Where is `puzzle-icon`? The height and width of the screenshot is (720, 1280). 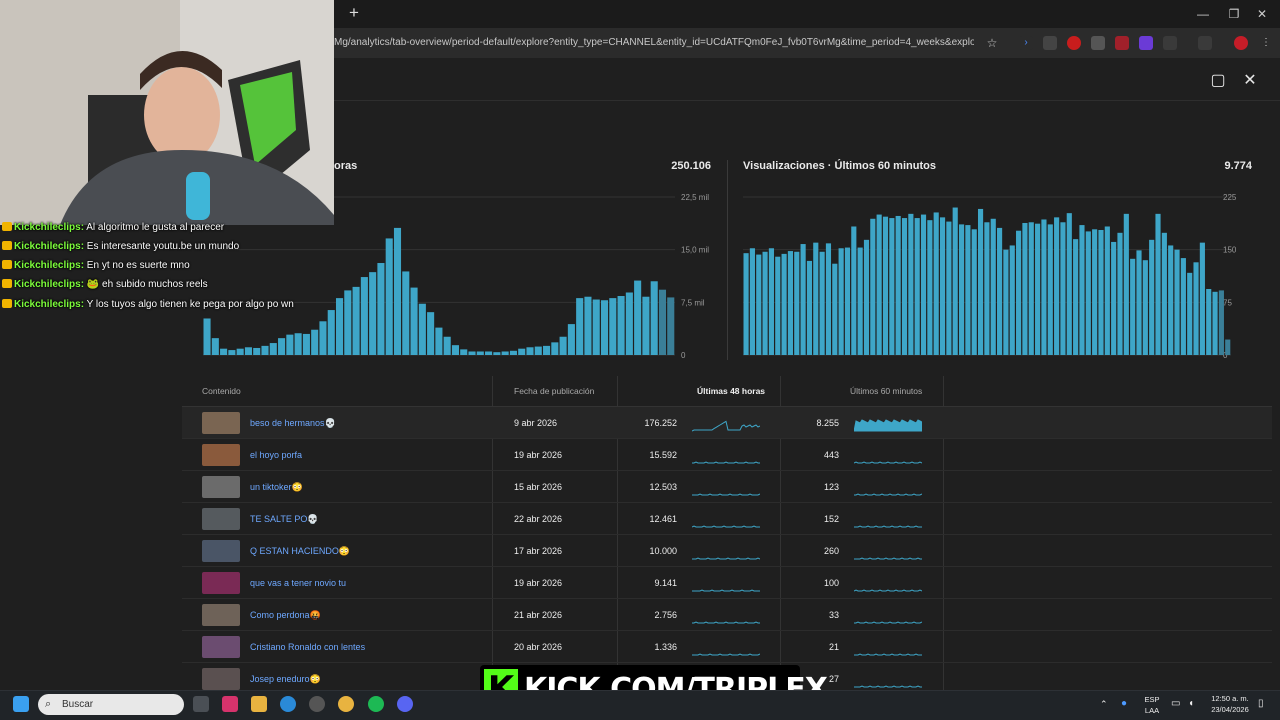
puzzle-icon is located at coordinates (1170, 43).